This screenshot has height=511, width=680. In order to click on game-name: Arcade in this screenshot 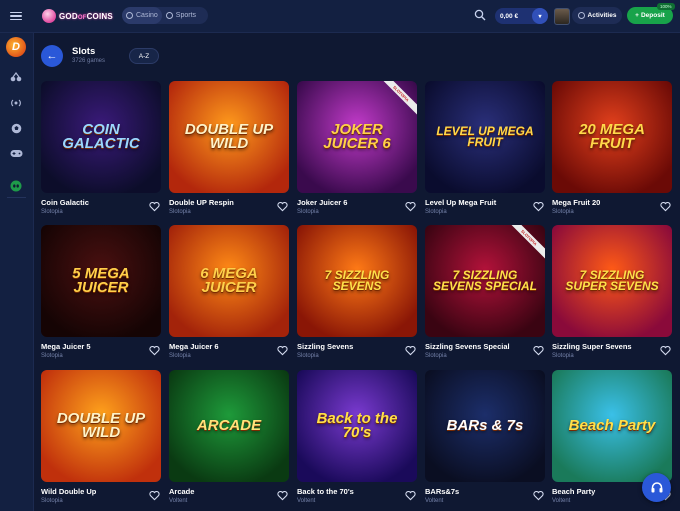, I will do `click(181, 491)`.